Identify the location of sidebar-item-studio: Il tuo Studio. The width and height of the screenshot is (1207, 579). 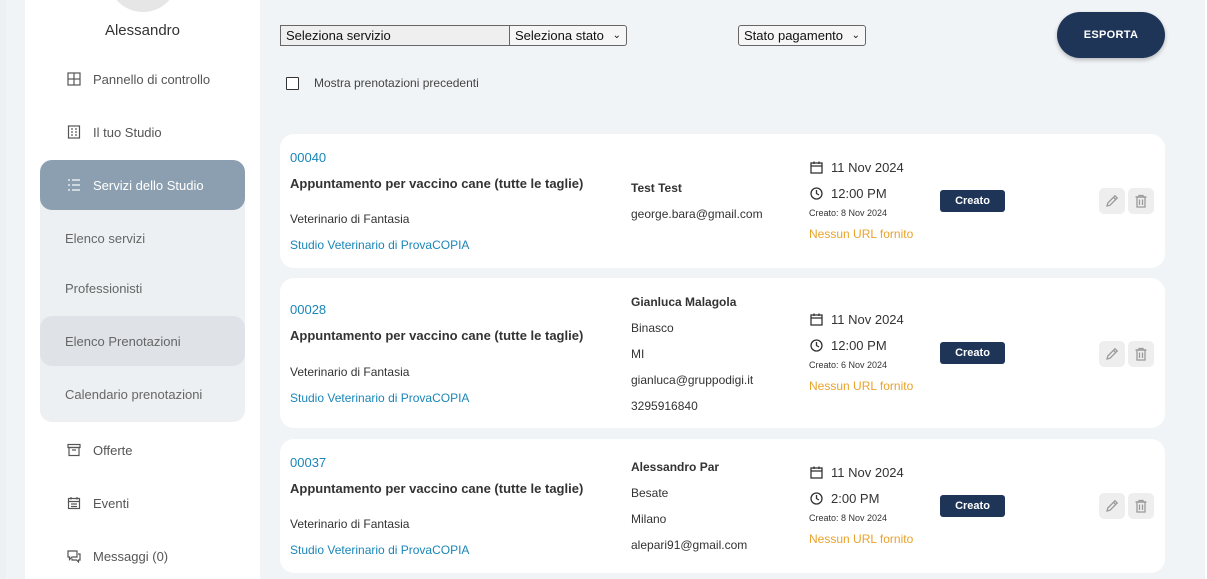
(142, 132).